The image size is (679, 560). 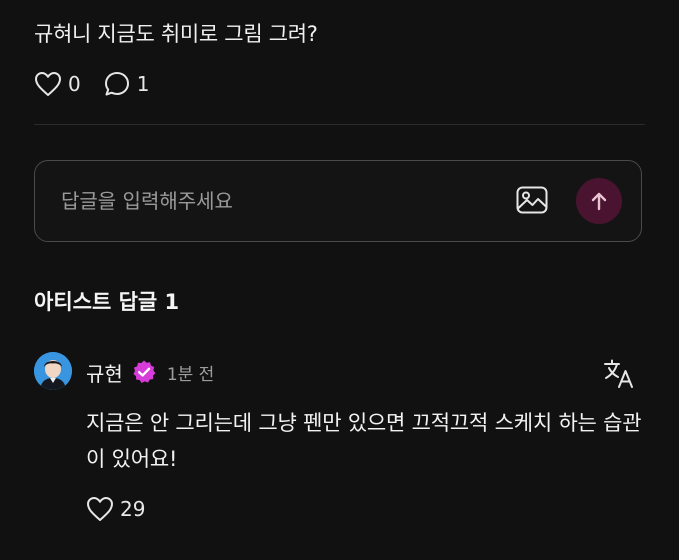 What do you see at coordinates (102, 84) in the screenshot?
I see `post-reactions: 0 1` at bounding box center [102, 84].